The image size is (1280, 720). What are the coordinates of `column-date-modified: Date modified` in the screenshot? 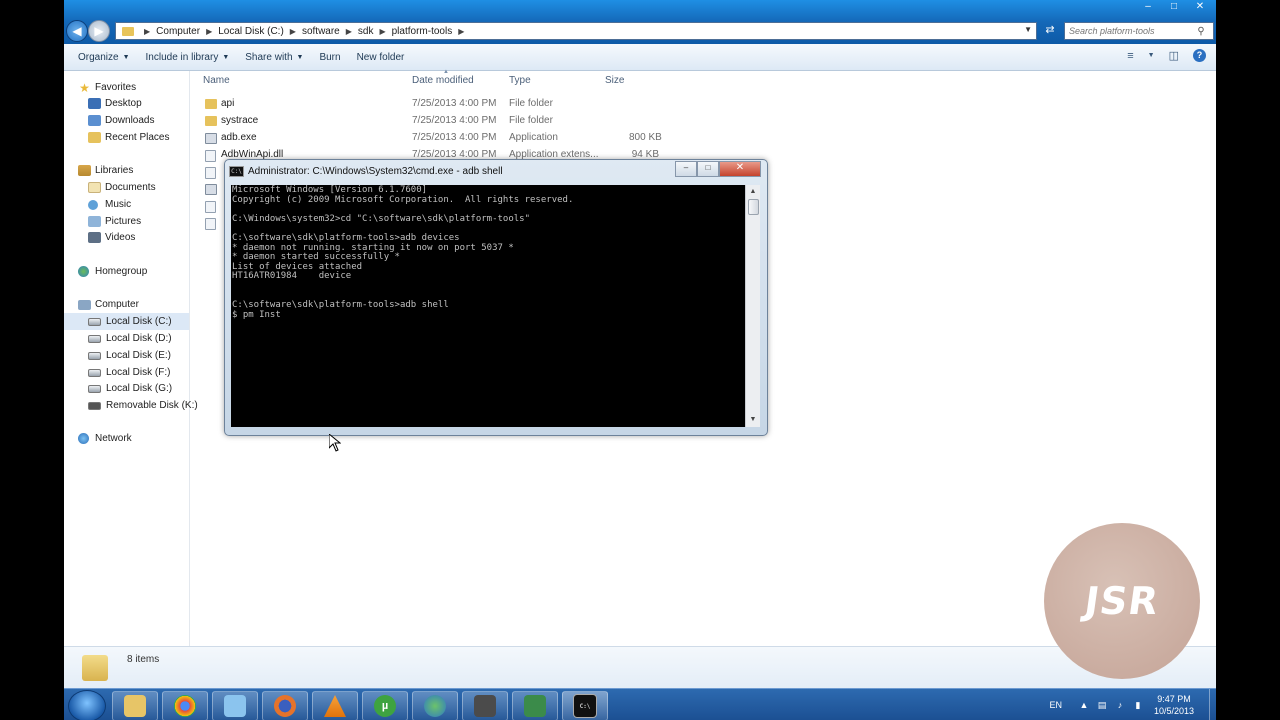 It's located at (443, 80).